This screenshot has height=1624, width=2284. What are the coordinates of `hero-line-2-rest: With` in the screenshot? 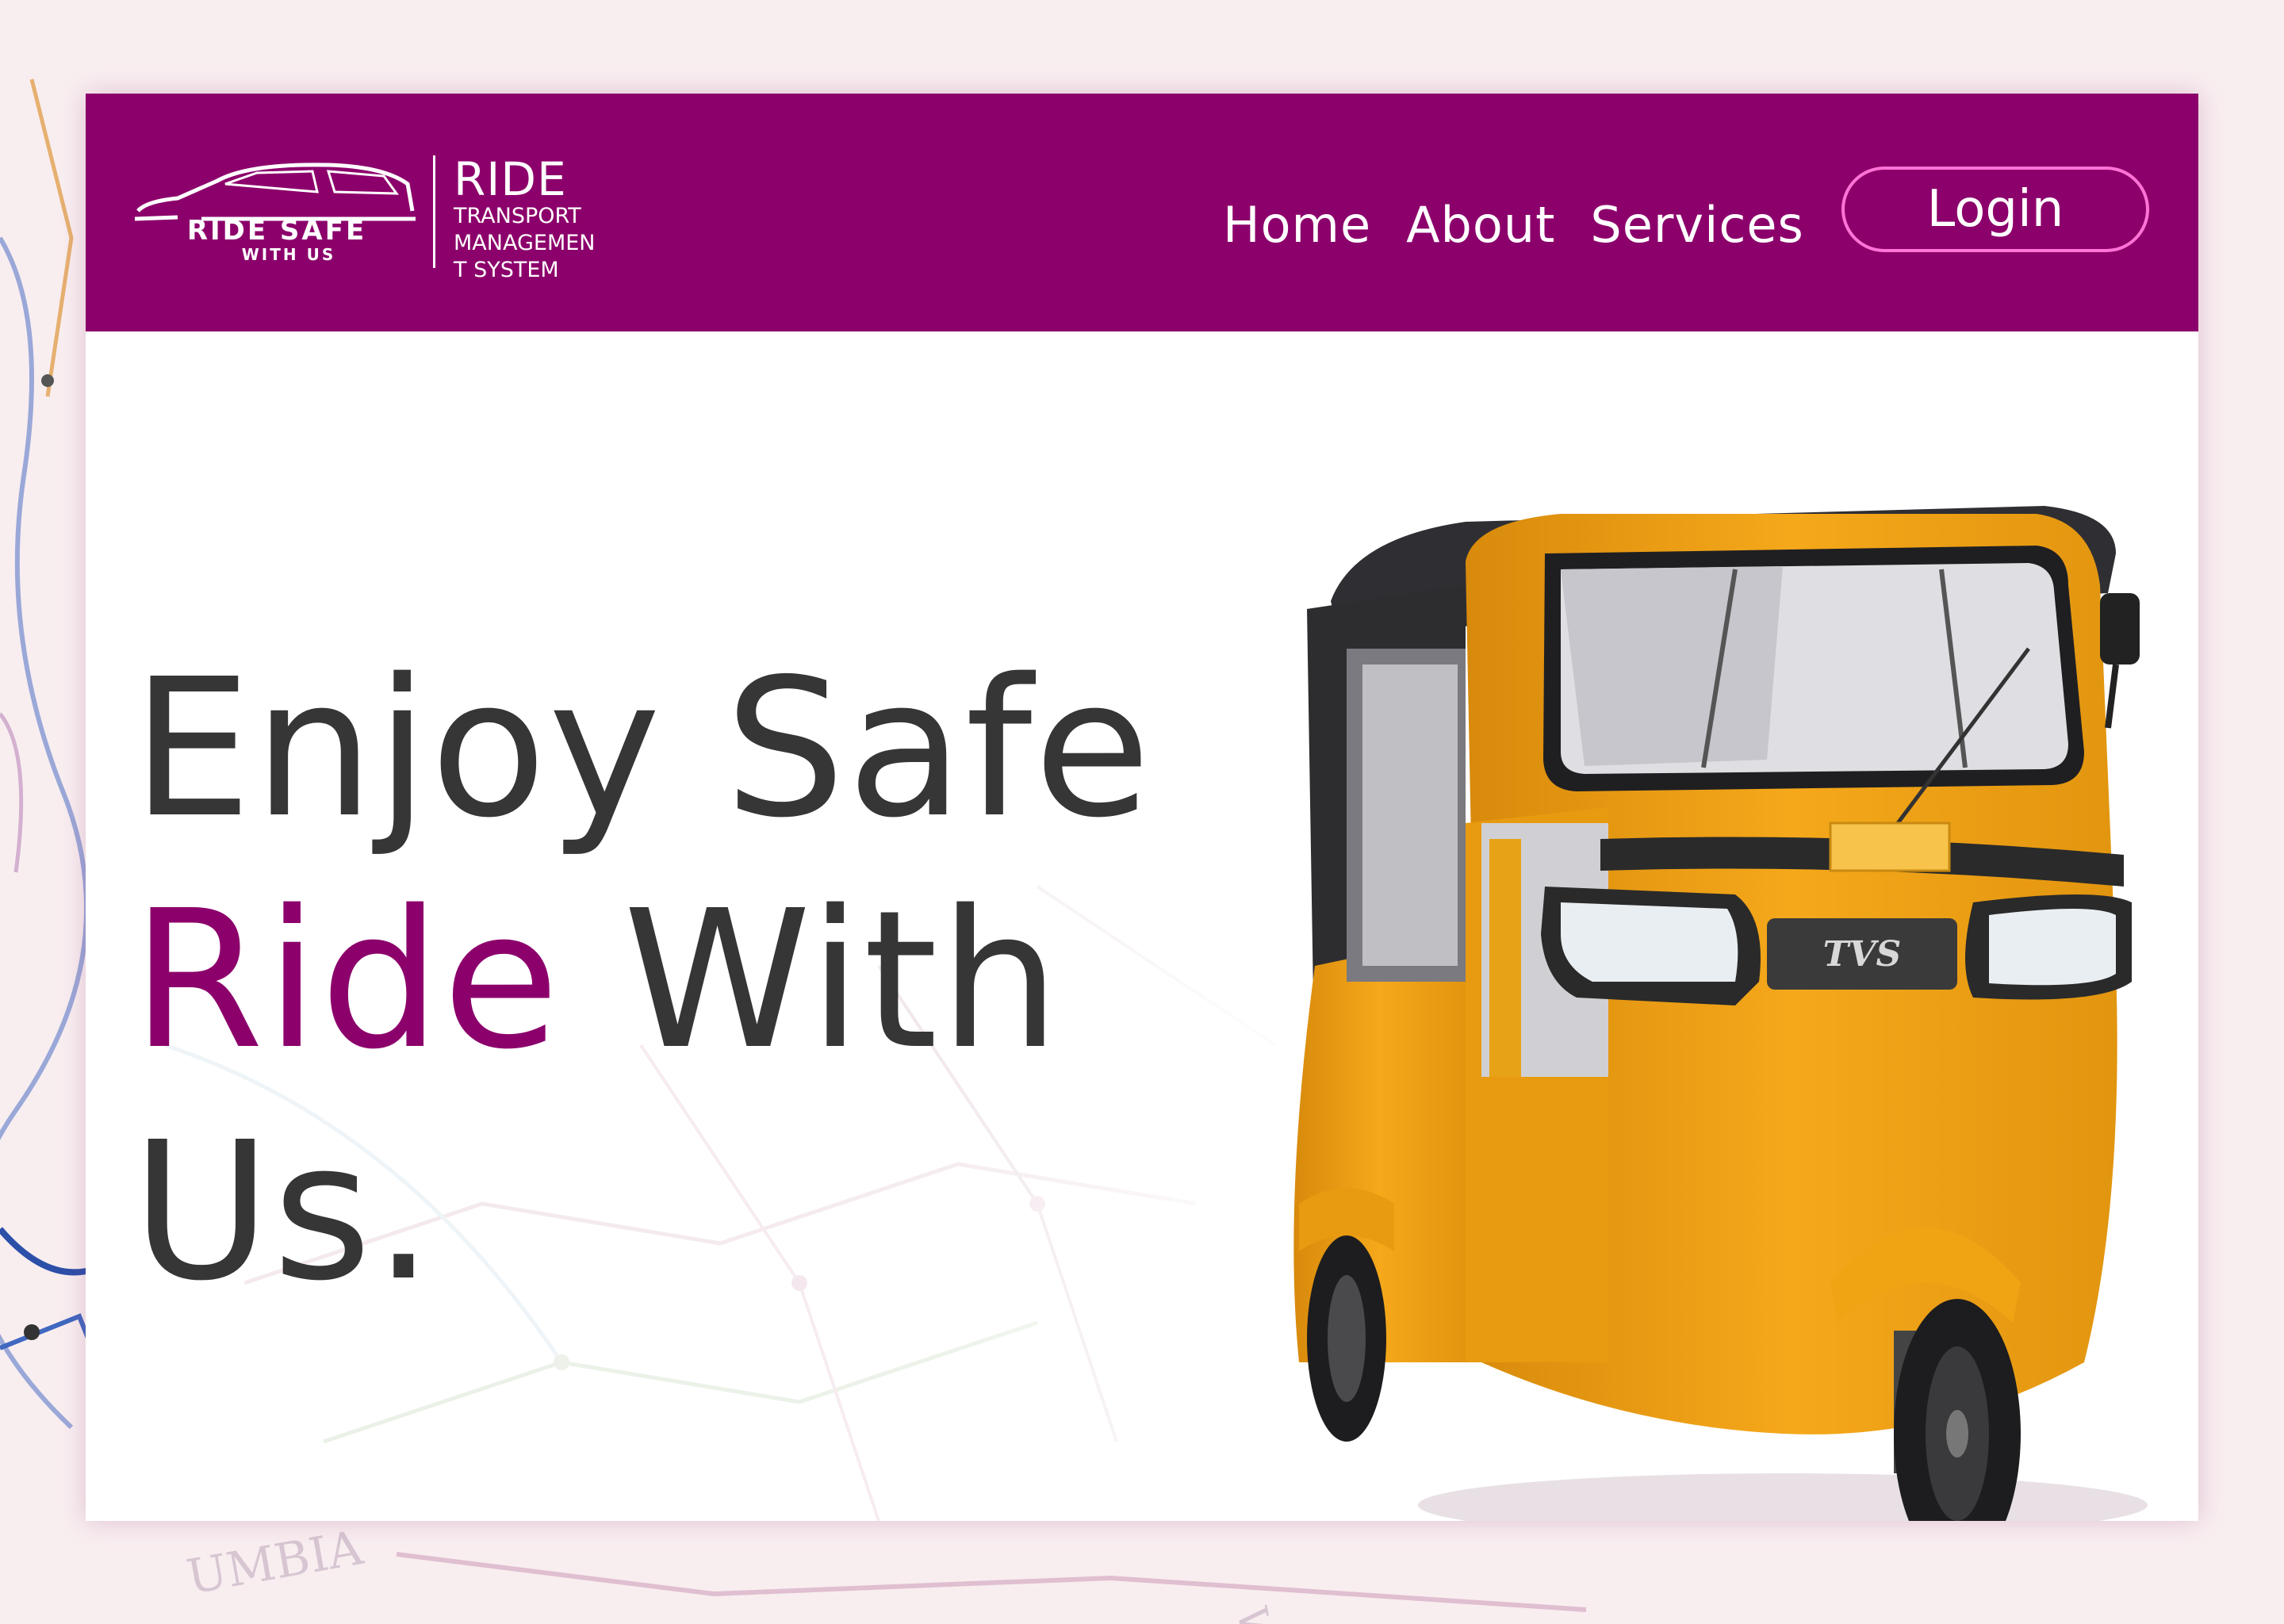 It's located at (811, 980).